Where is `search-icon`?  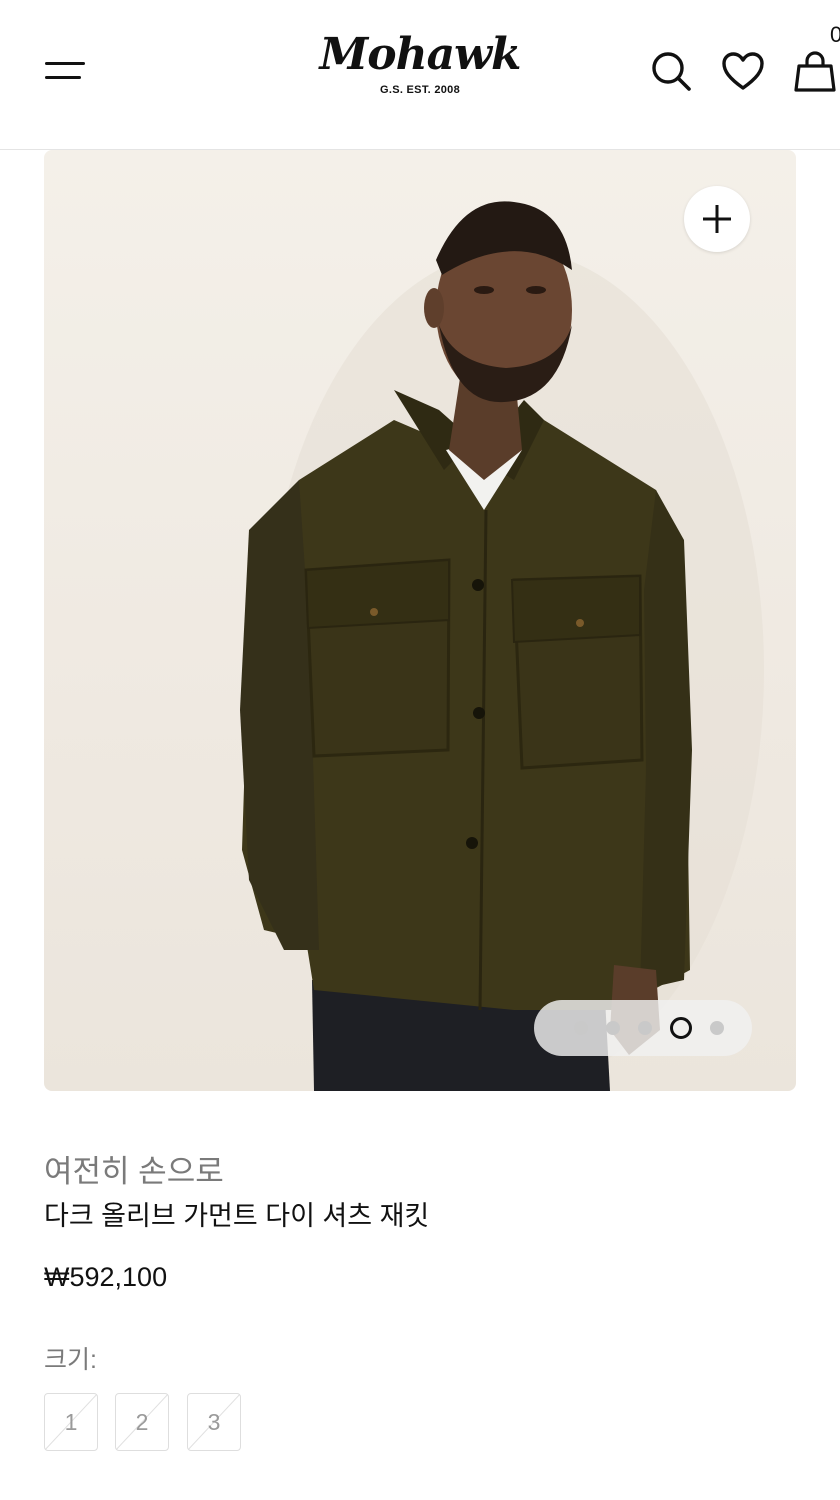
search-icon is located at coordinates (671, 71).